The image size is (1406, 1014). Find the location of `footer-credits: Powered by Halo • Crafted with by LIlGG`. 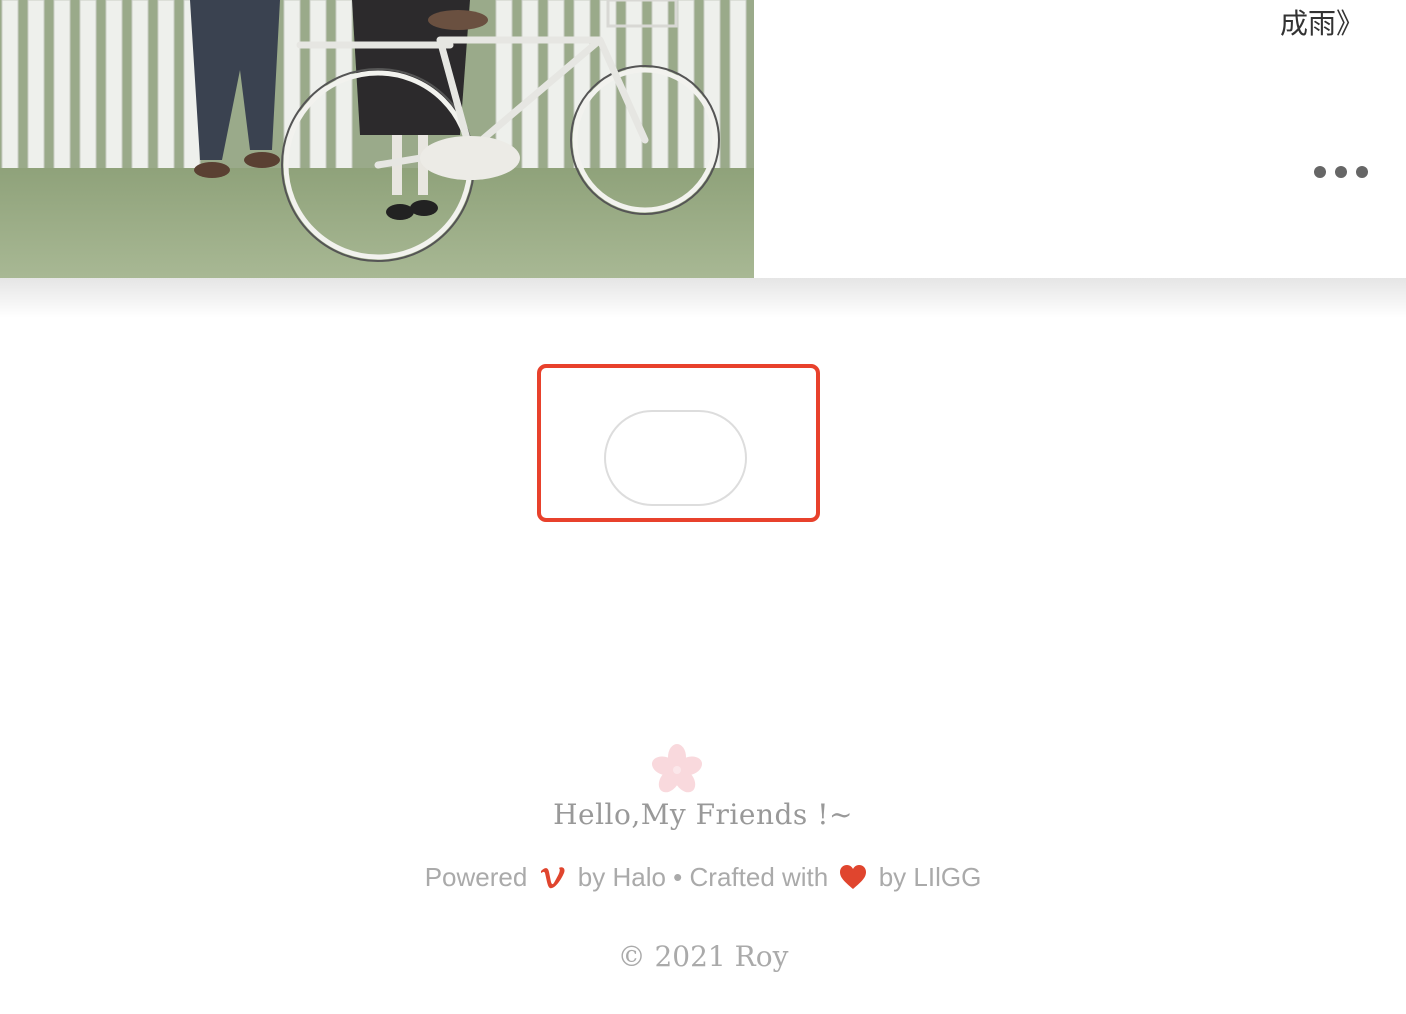

footer-credits: Powered by Halo • Crafted with by LIlGG is located at coordinates (703, 877).